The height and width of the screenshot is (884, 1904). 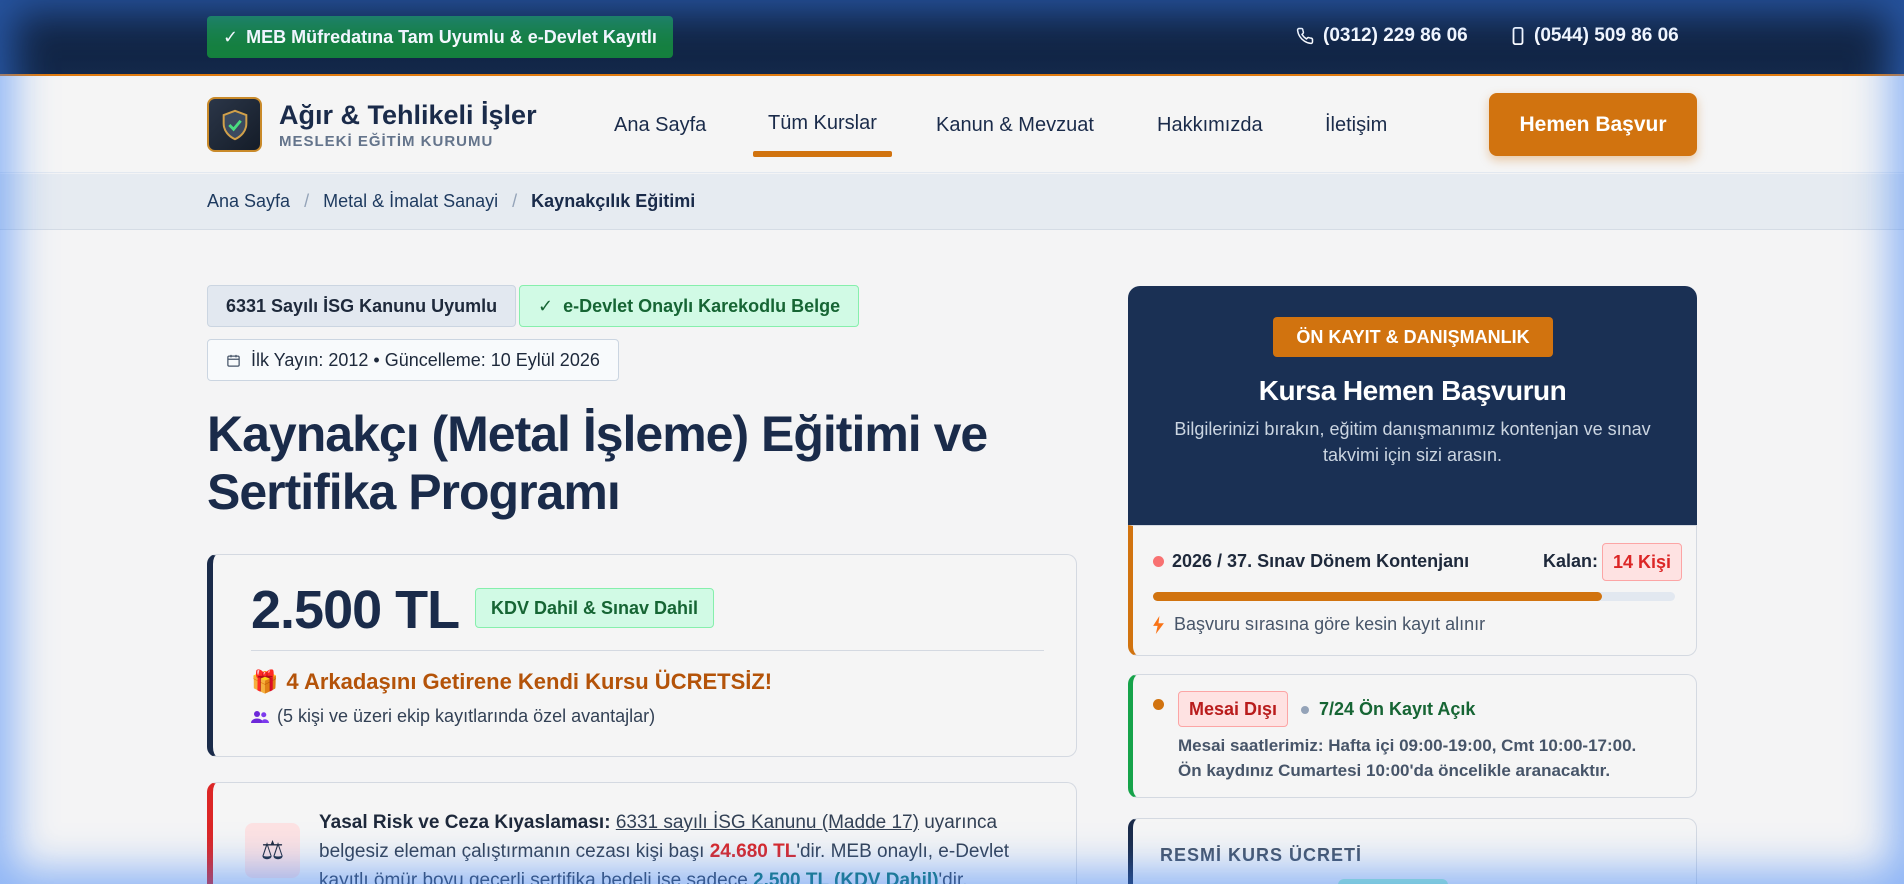 I want to click on live-dot-icon, so click(x=1158, y=561).